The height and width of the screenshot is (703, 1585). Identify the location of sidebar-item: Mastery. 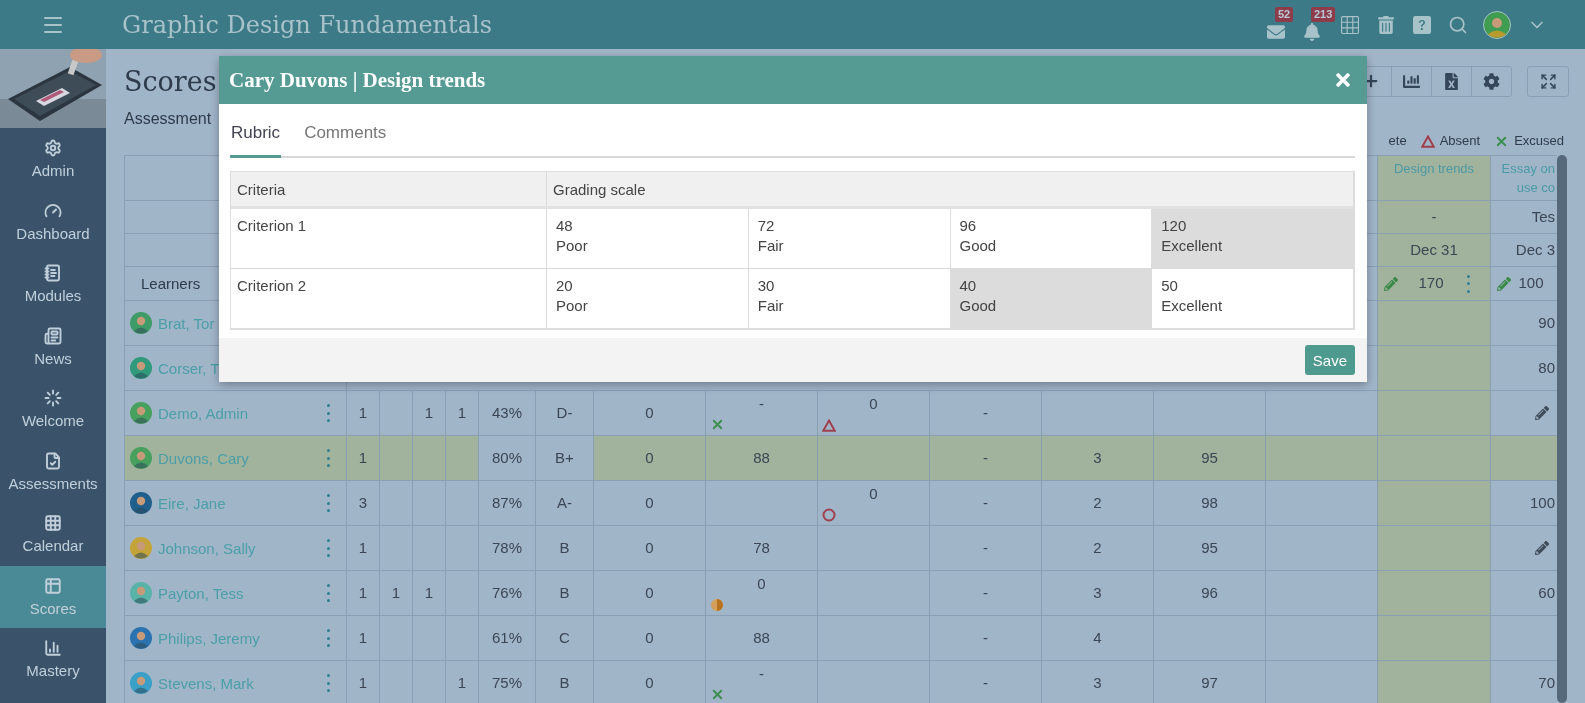
(53, 659).